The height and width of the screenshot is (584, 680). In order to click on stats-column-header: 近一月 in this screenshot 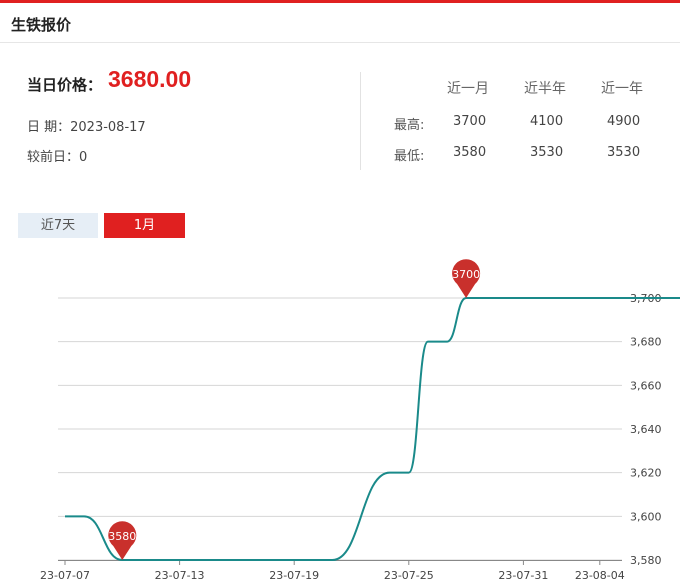, I will do `click(468, 89)`.